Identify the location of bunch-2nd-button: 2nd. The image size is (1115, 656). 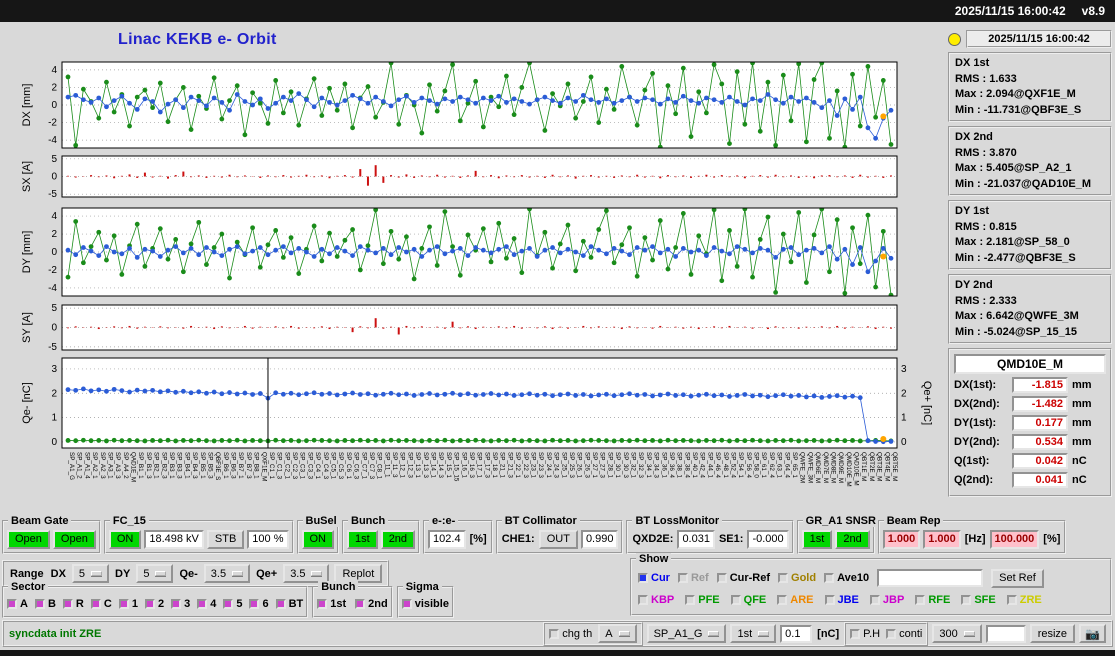
(398, 539).